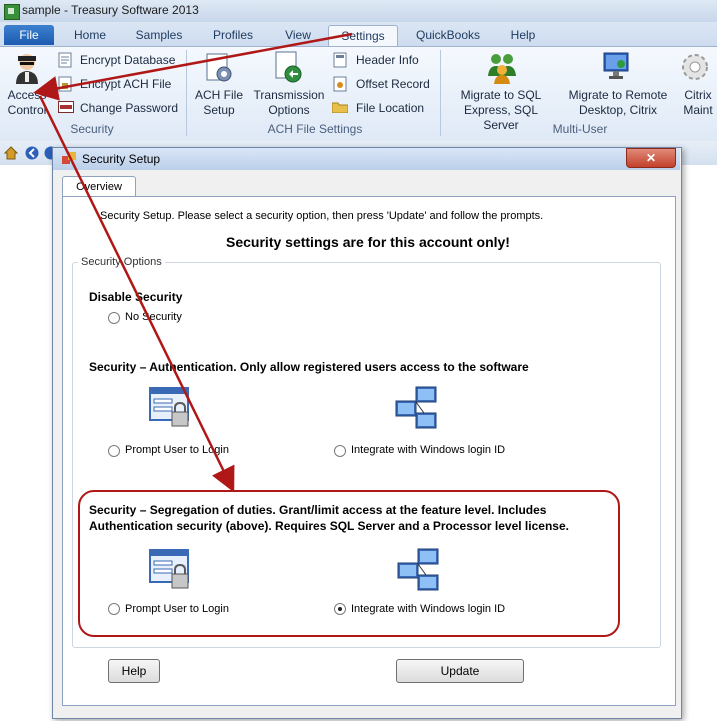 The height and width of the screenshot is (721, 717). Describe the element at coordinates (177, 450) in the screenshot. I see `auth-prompt-label: Prompt User to Login` at that location.